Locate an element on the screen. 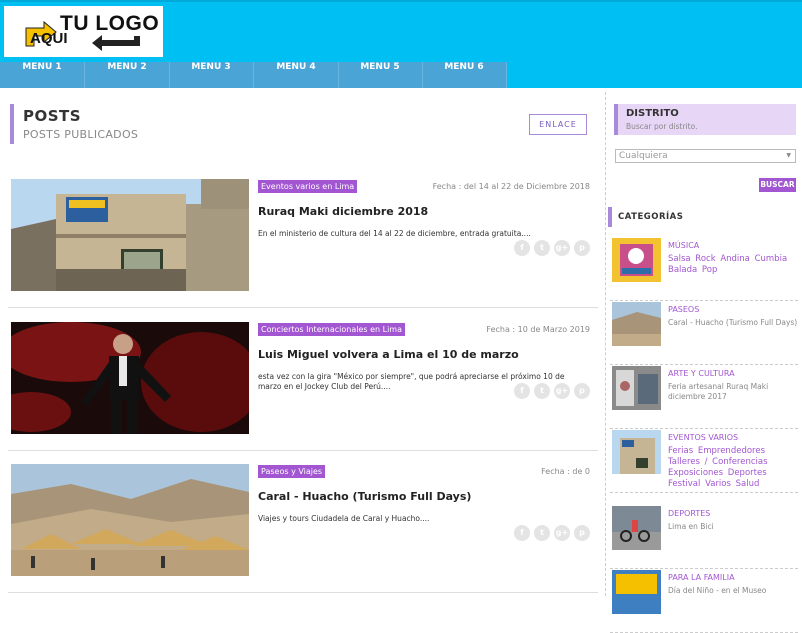 Image resolution: width=802 pixels, height=633 pixels. distrito-box: DISTRITO Buscar por distrito. is located at coordinates (705, 119).